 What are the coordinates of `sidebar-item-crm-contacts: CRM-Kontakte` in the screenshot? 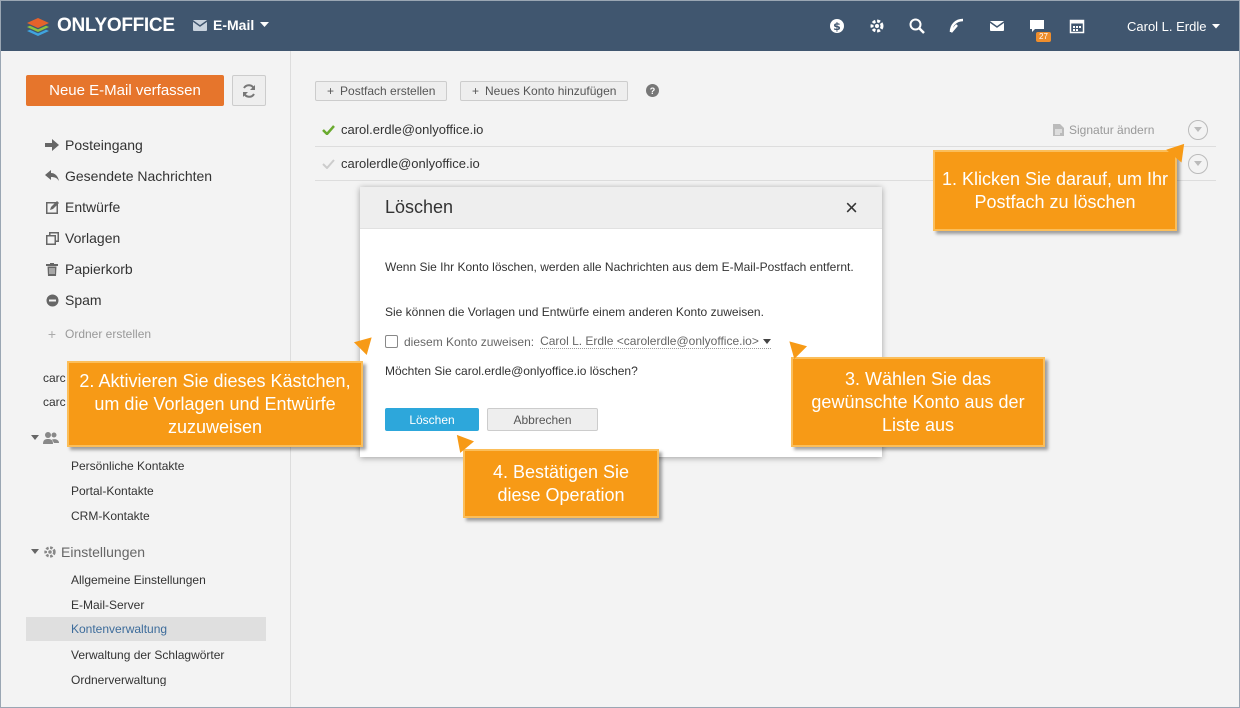 It's located at (110, 516).